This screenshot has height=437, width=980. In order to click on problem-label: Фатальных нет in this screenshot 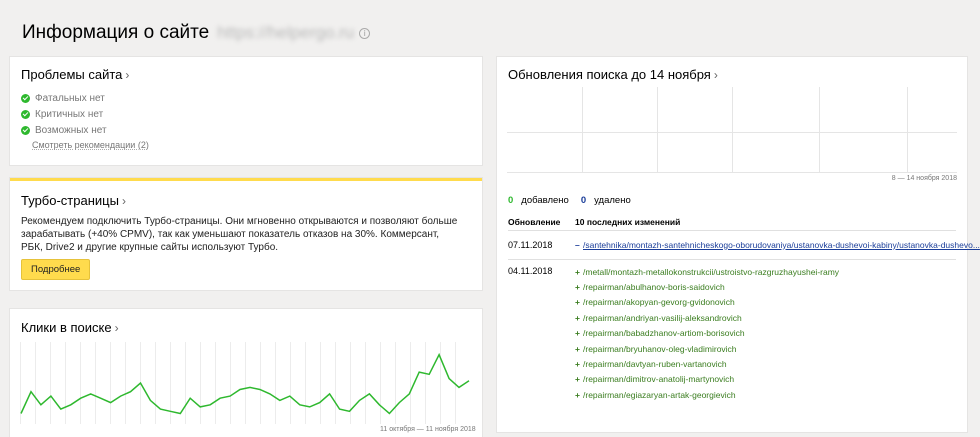, I will do `click(70, 98)`.